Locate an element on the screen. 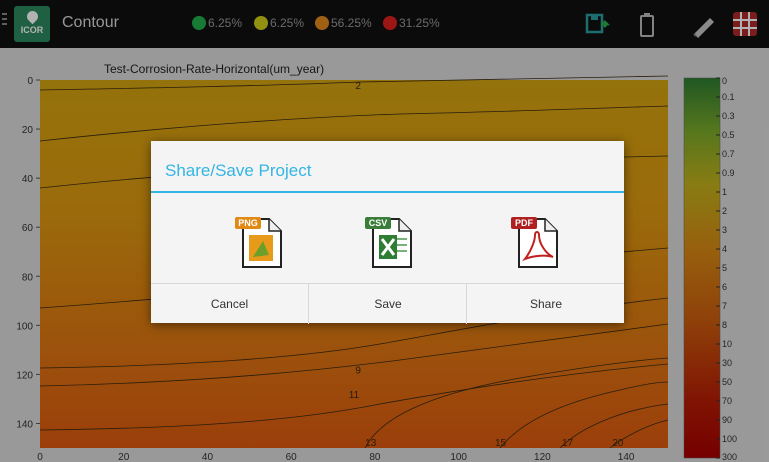 This screenshot has width=769, height=462. pdf-export-button: PDF is located at coordinates (536, 243).